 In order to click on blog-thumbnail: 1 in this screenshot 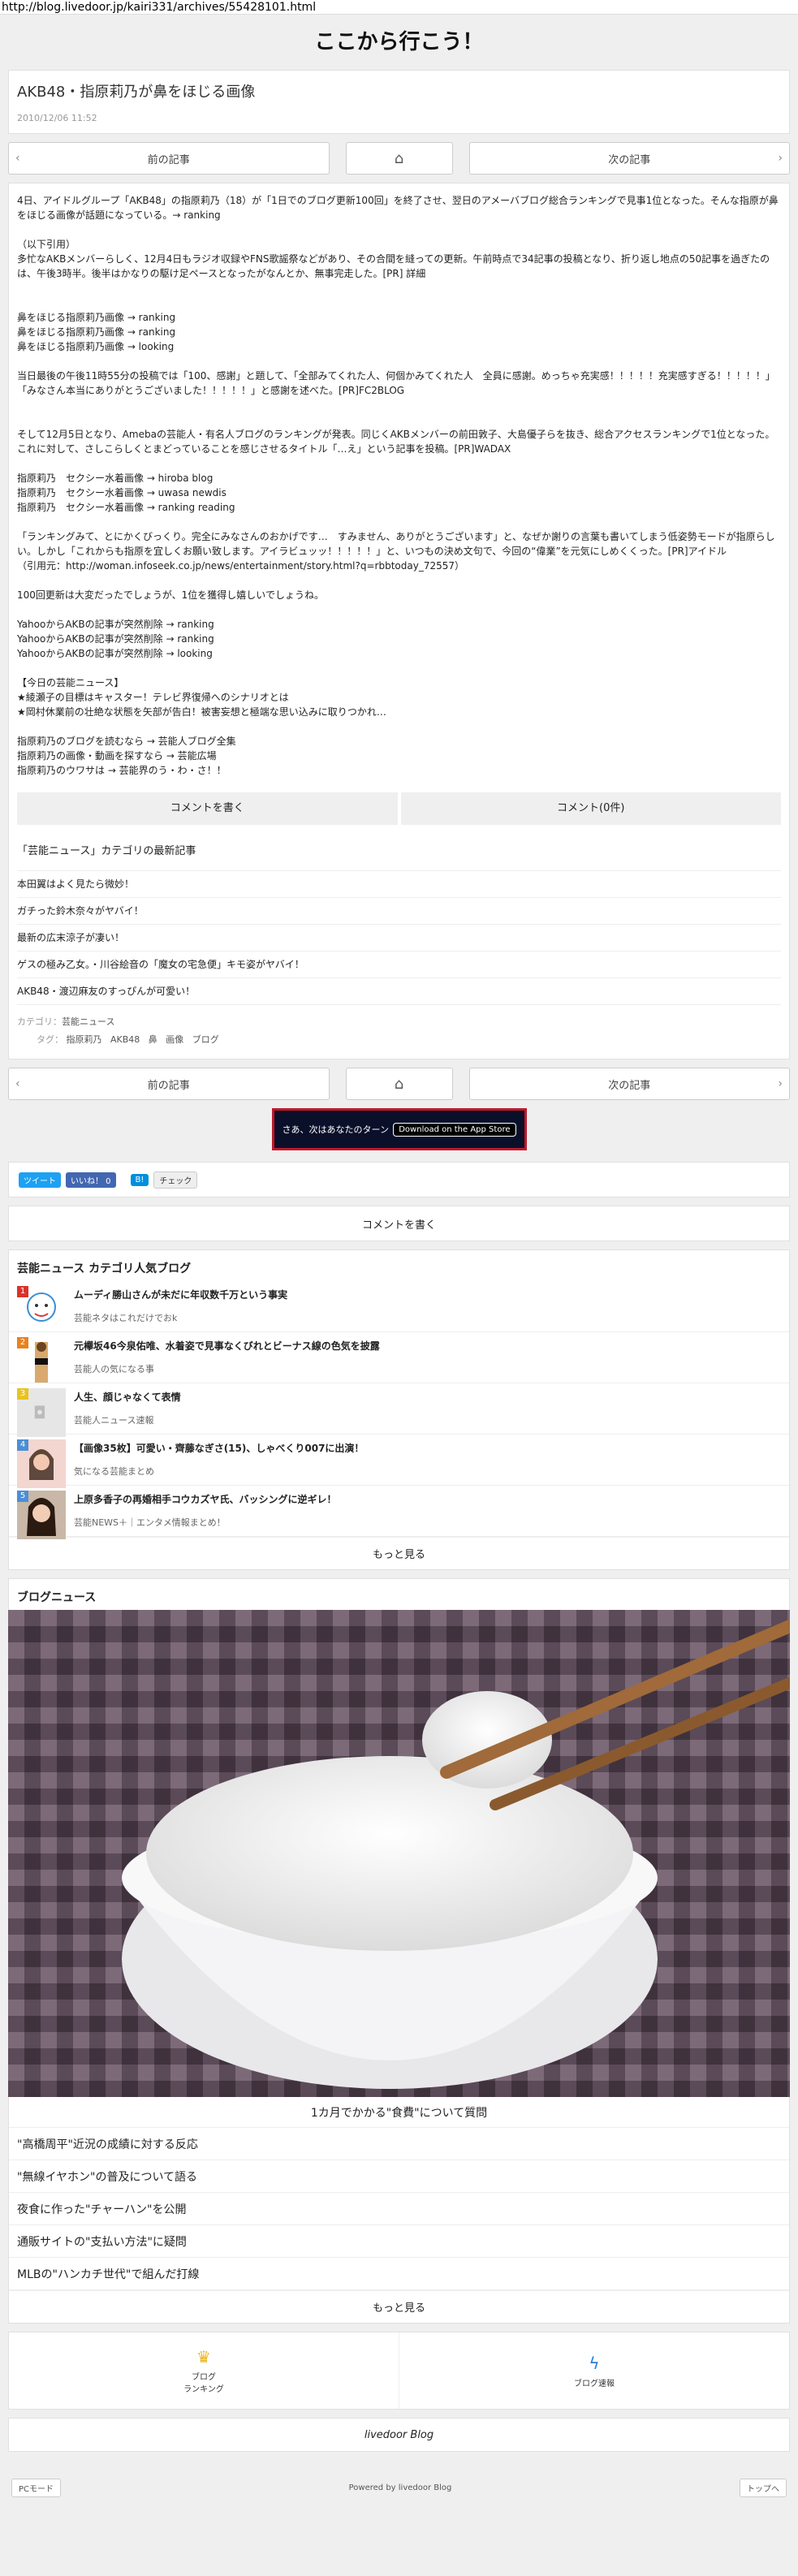, I will do `click(41, 1310)`.